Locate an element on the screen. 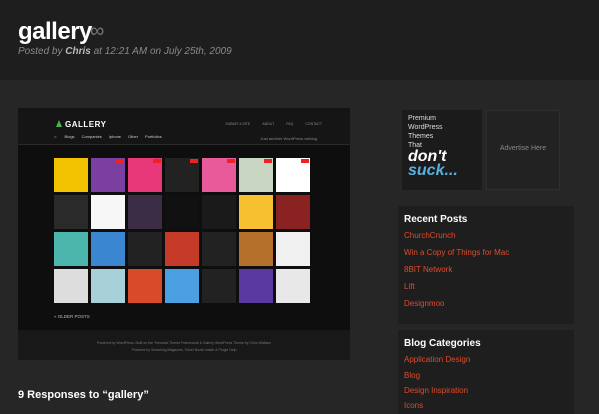 The image size is (599, 414). author-link: Chris is located at coordinates (78, 51).